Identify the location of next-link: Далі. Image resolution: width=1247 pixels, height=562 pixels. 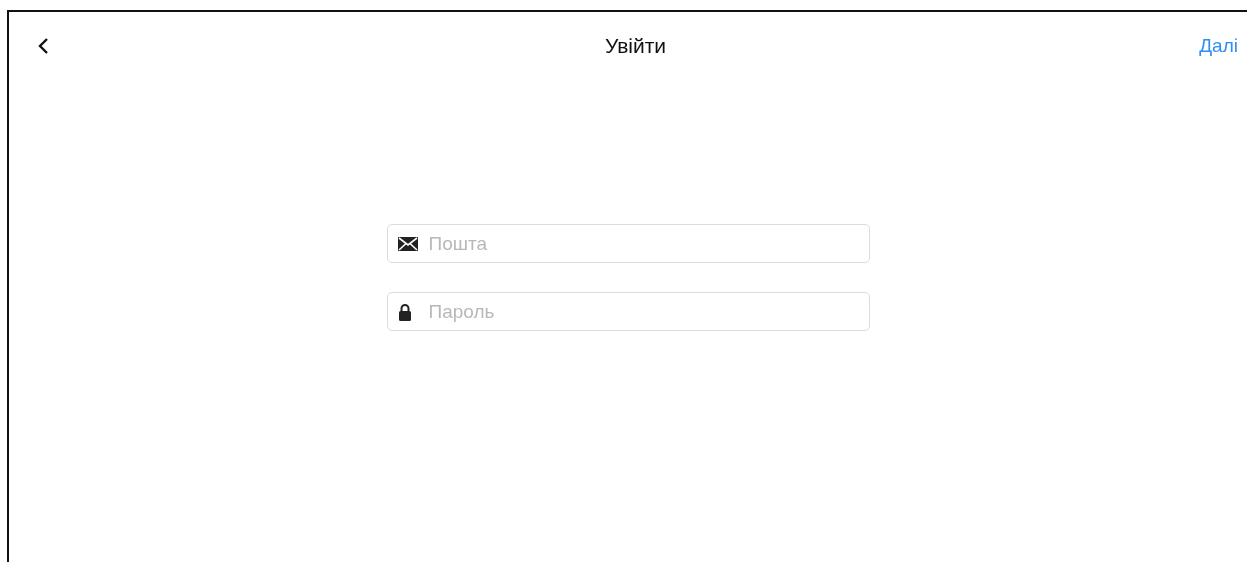
(1218, 46).